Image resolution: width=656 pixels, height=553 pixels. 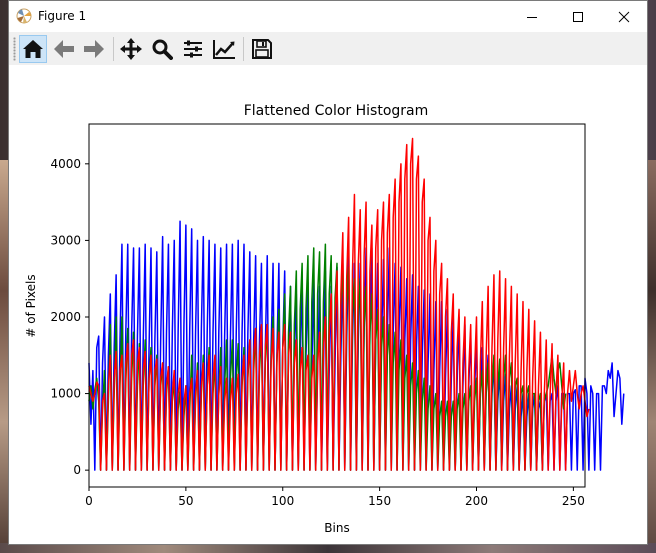 I want to click on matplotlib-app-icon, so click(x=24, y=16).